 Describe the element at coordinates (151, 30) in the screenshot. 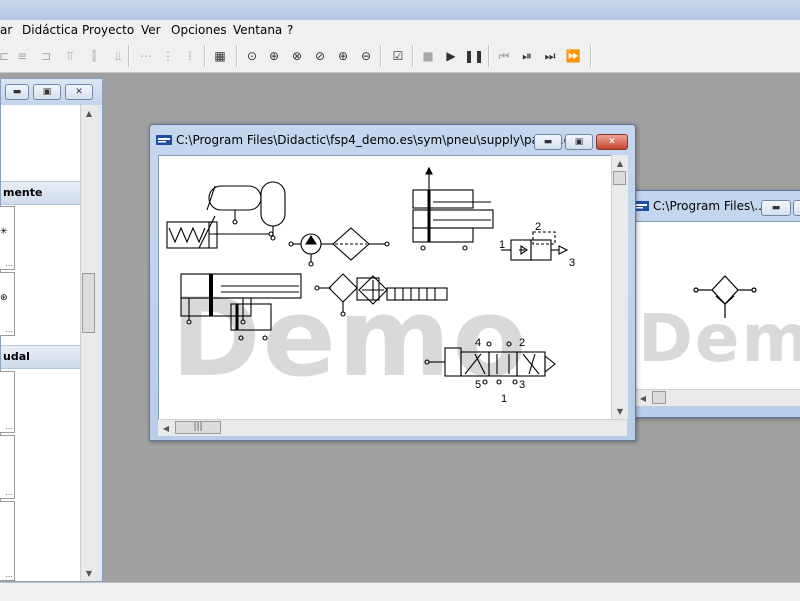

I see `menu-item-ver: Ver` at that location.